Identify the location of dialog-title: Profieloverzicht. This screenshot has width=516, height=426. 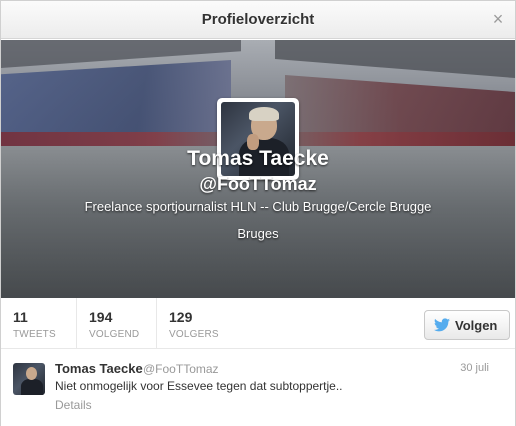
(258, 19).